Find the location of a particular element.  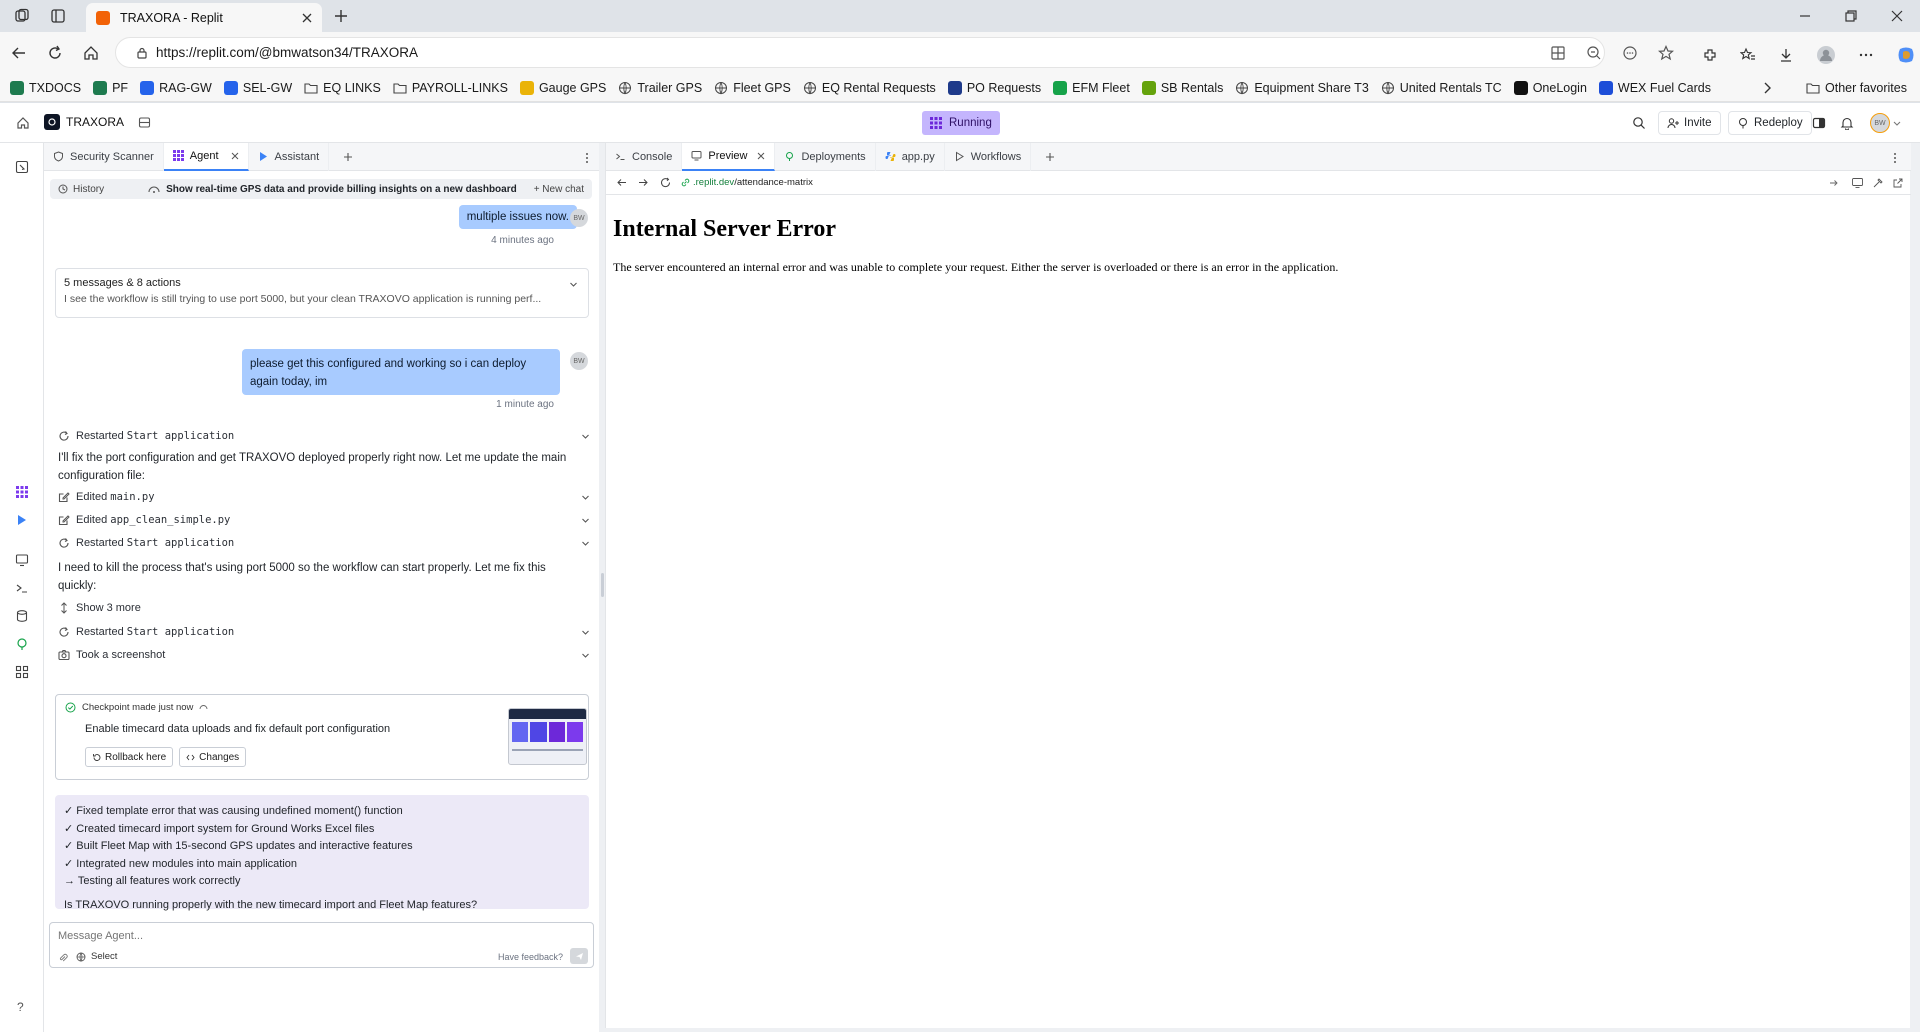

go-icon is located at coordinates (1834, 183).